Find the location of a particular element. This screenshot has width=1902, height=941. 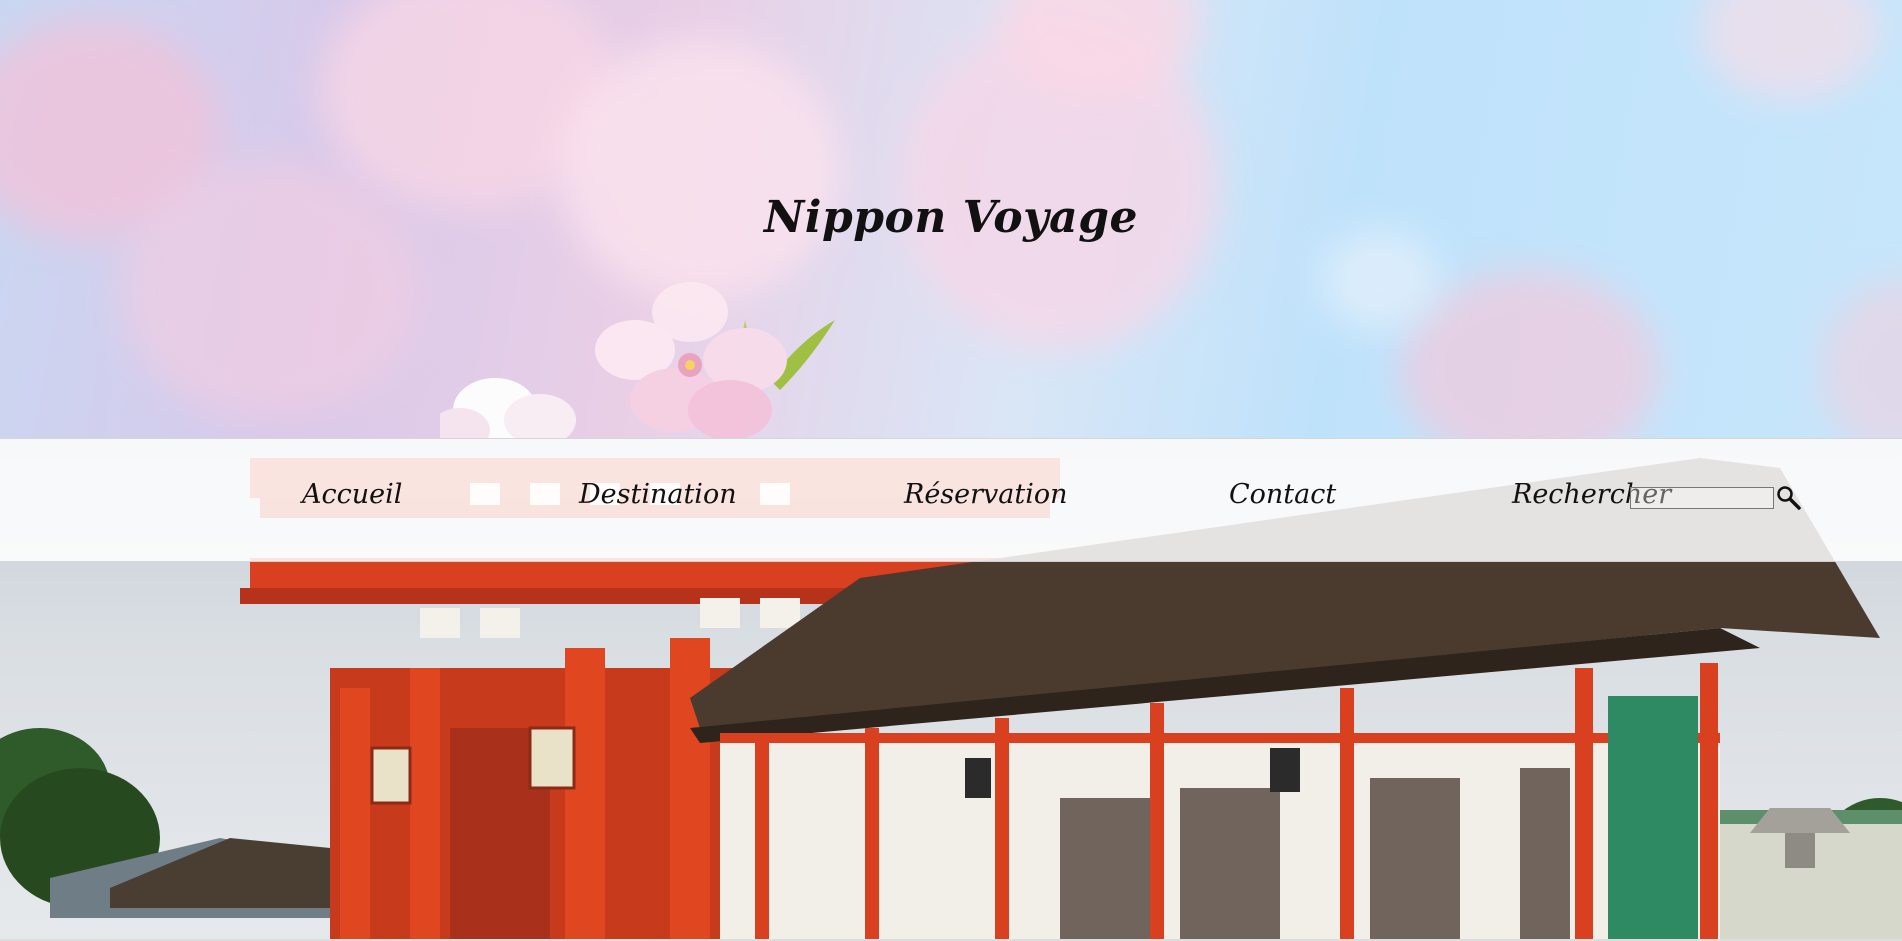

search-button is located at coordinates (1789, 498).